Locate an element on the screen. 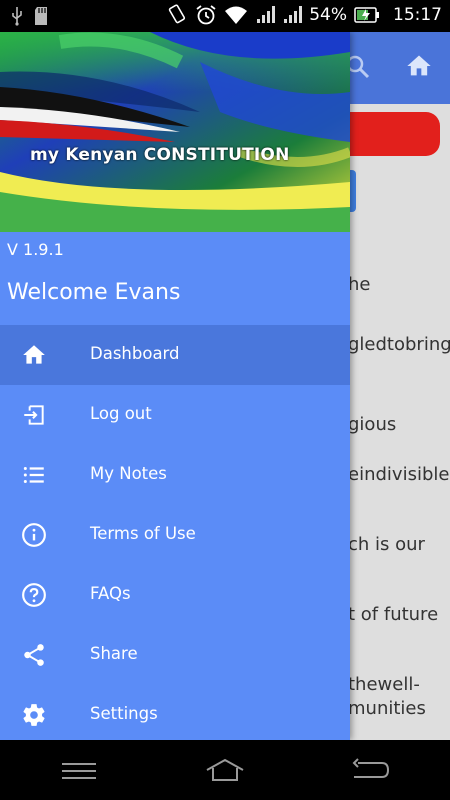 The height and width of the screenshot is (800, 450). menu-item-dashboard: Dashboard is located at coordinates (175, 355).